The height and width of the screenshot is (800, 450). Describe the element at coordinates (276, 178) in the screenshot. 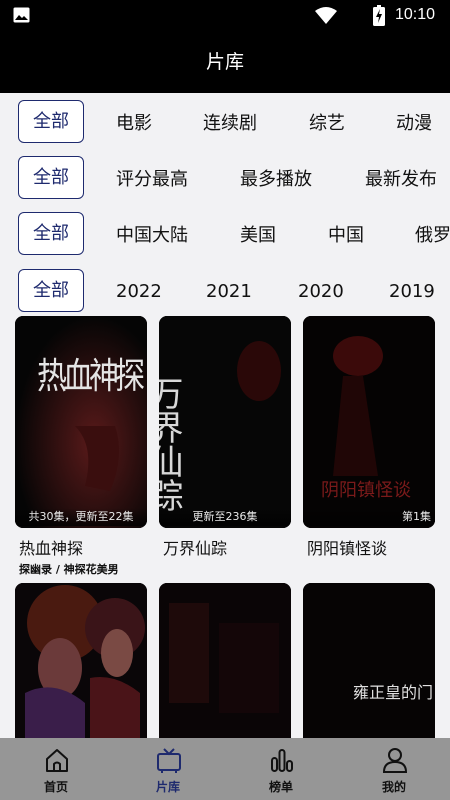

I see `filter-option: 最多播放` at that location.